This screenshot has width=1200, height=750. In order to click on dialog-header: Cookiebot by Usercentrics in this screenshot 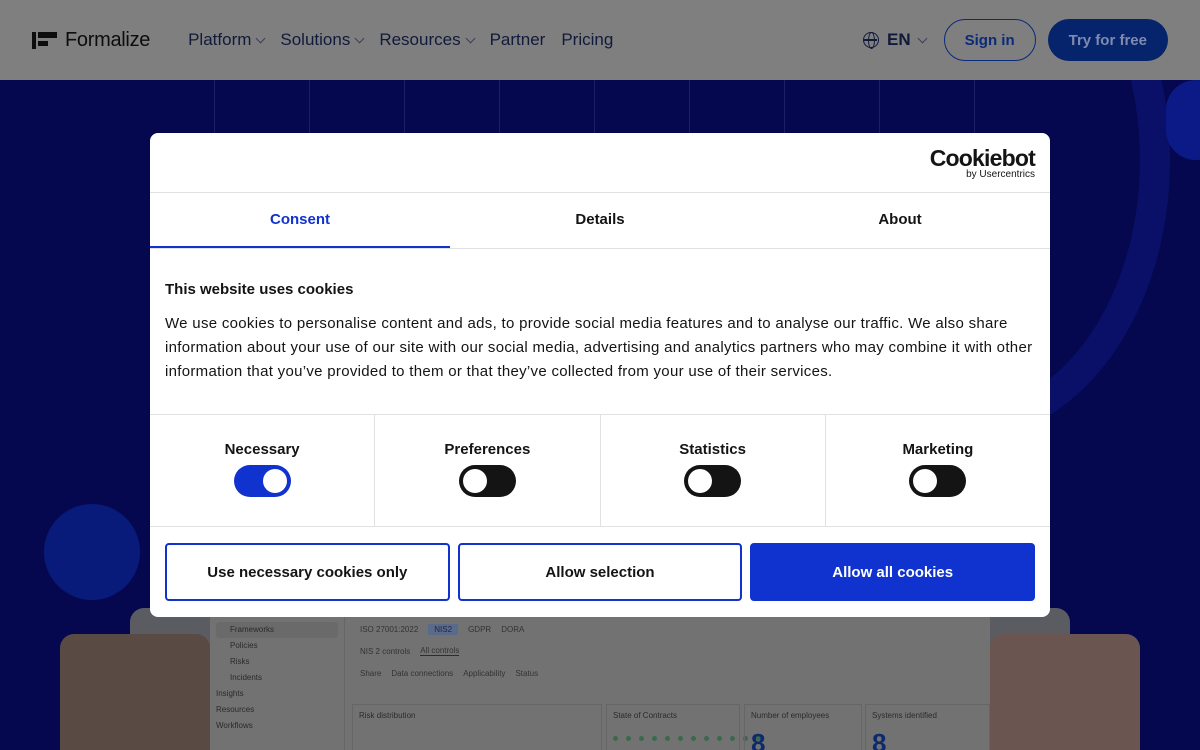, I will do `click(600, 163)`.